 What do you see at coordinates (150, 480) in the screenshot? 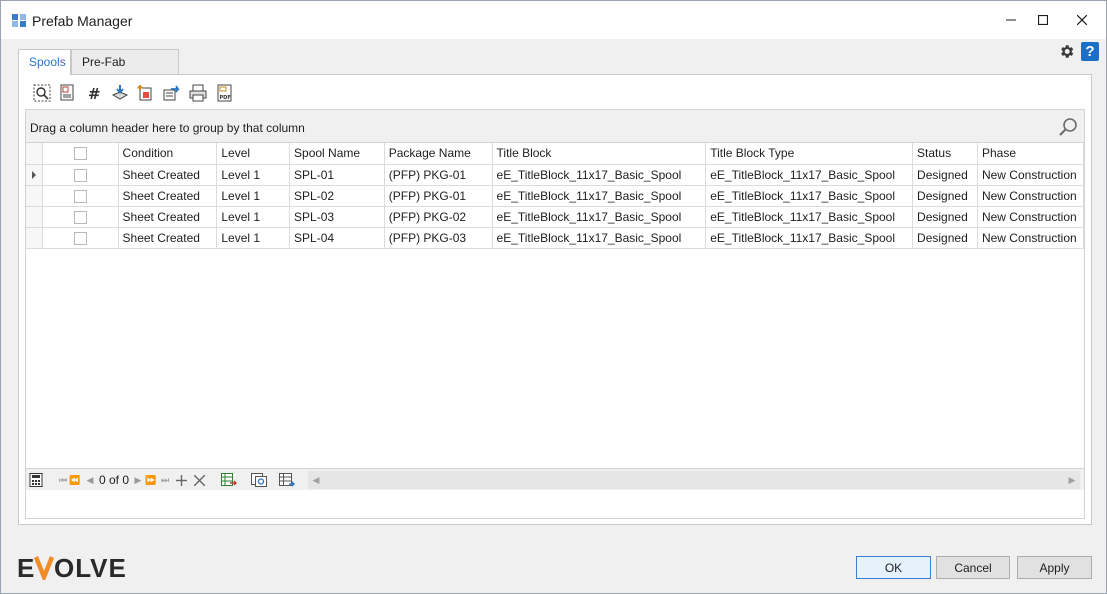
I see `next-page-icon: ⏩` at bounding box center [150, 480].